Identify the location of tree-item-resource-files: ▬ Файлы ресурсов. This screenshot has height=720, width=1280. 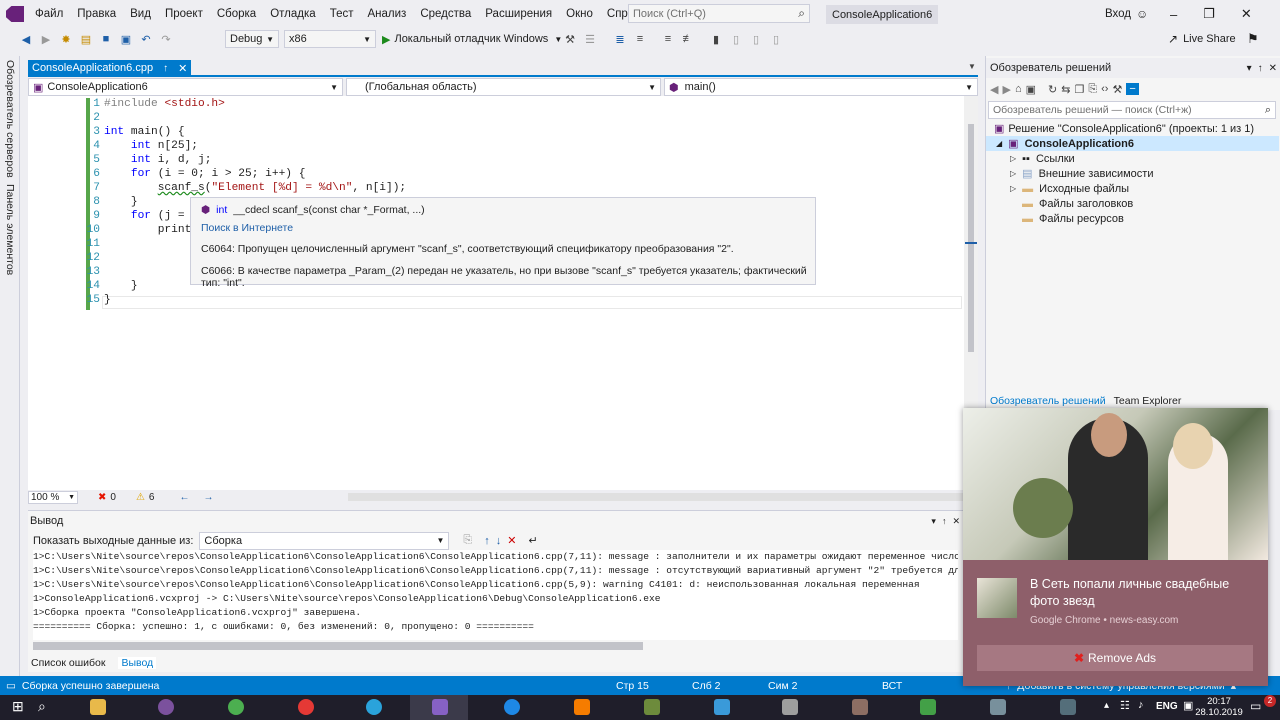
(1073, 218).